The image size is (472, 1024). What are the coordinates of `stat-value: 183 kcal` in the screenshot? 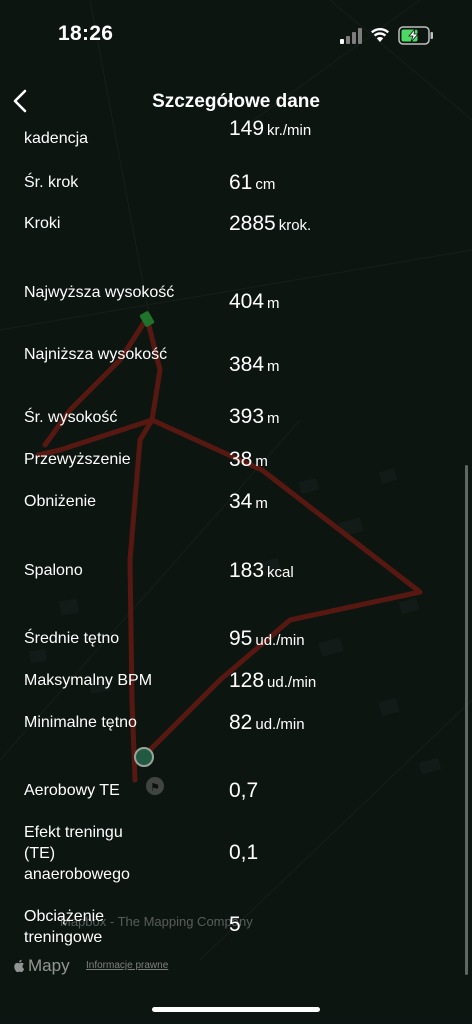 It's located at (261, 570).